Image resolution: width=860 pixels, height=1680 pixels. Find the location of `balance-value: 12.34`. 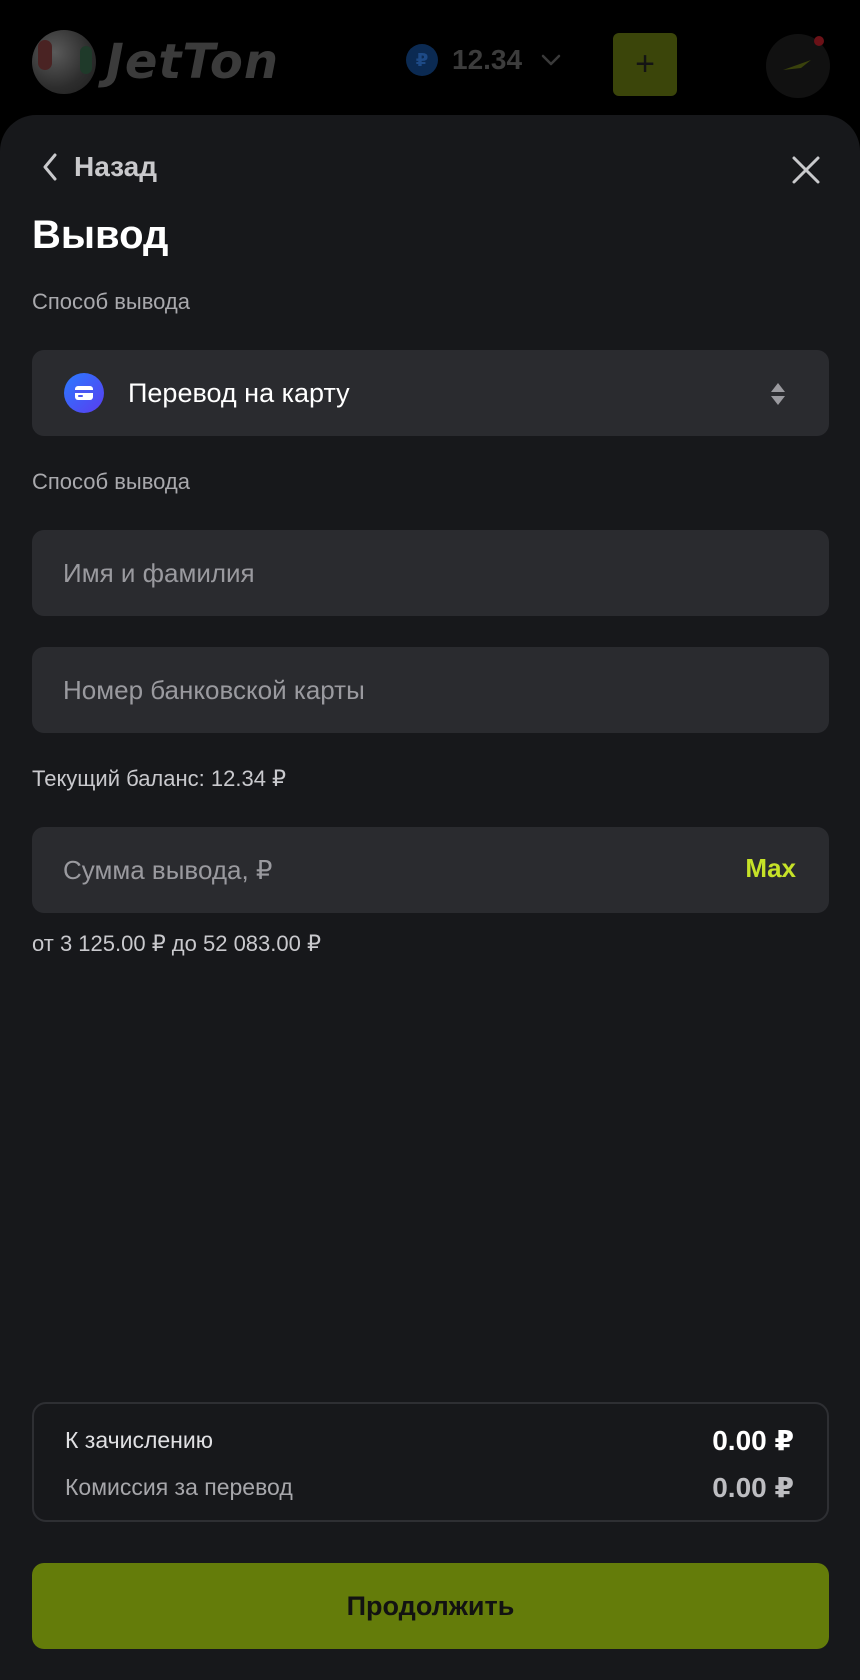

balance-value: 12.34 is located at coordinates (487, 59).